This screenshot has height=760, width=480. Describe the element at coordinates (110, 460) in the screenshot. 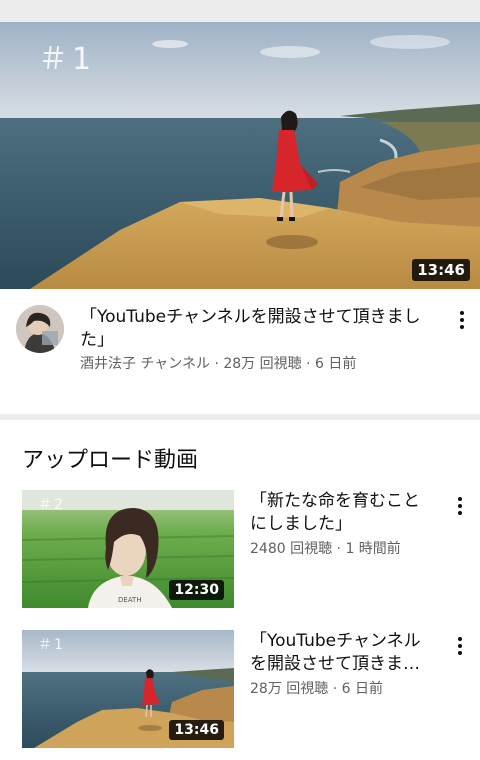

I see `uploads-heading: アップロード動画` at that location.